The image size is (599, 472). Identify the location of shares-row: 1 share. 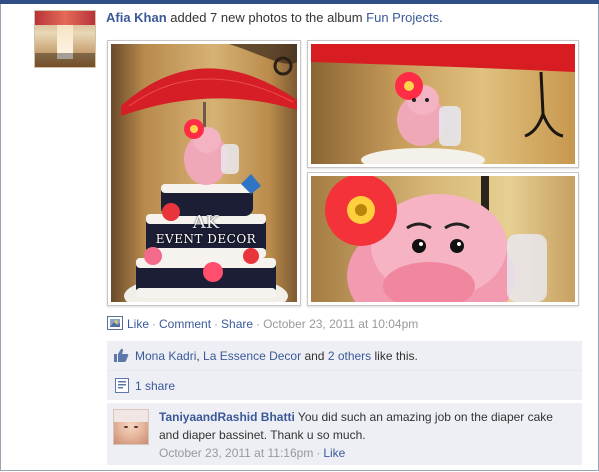
(344, 386).